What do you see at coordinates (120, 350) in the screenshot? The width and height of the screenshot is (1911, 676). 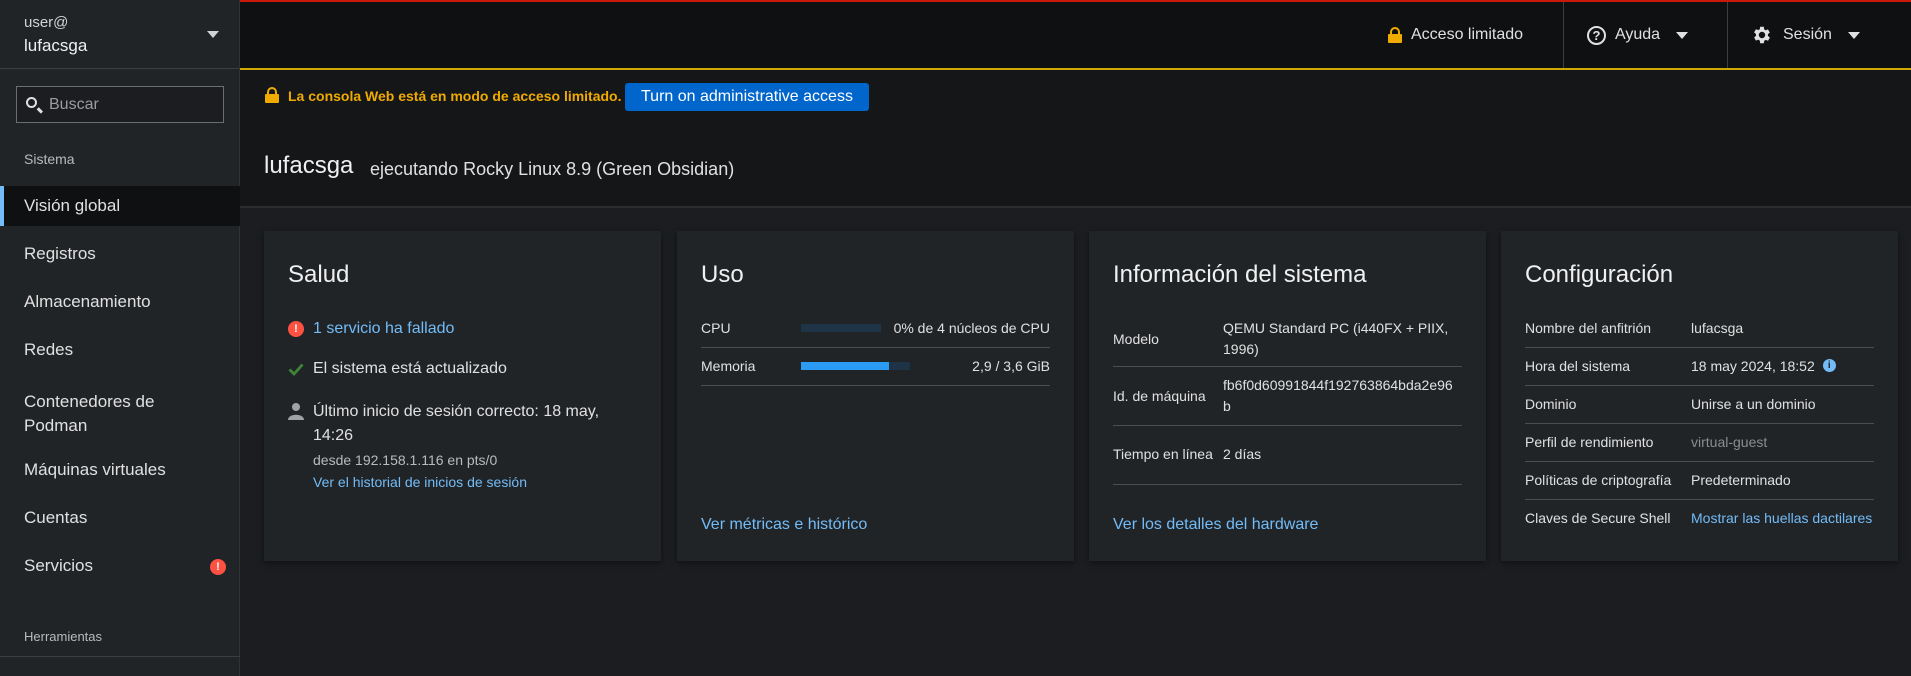 I see `sidebar-item-networking: Redes` at bounding box center [120, 350].